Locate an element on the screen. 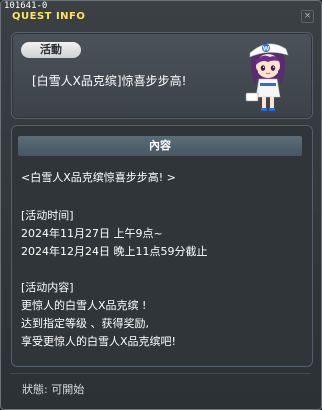 The height and width of the screenshot is (410, 322). description-line: <白雪人X品克缤惊喜步步高! > is located at coordinates (98, 177).